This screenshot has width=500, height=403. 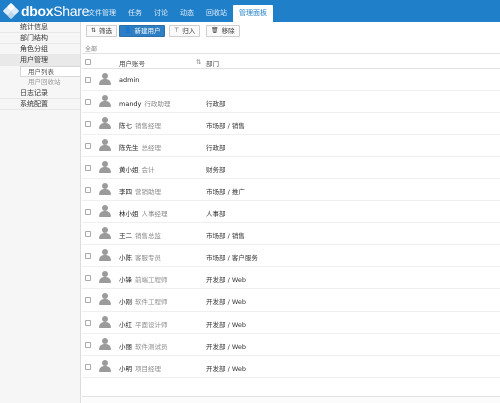 I want to click on user-title: 销售总监, so click(x=148, y=236).